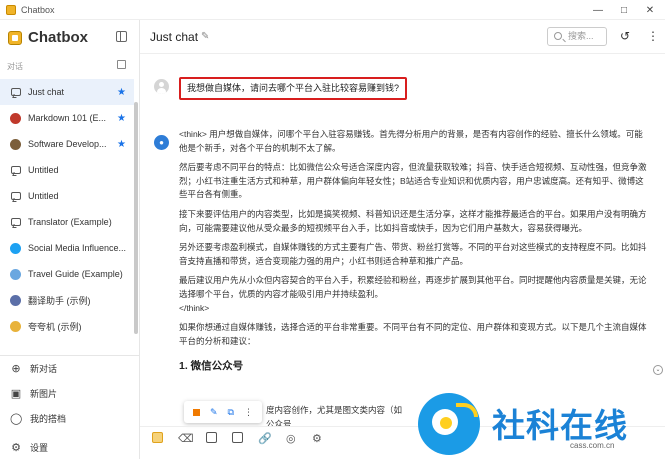 This screenshot has height=459, width=665. Describe the element at coordinates (11, 9) in the screenshot. I see `app-icon` at that location.